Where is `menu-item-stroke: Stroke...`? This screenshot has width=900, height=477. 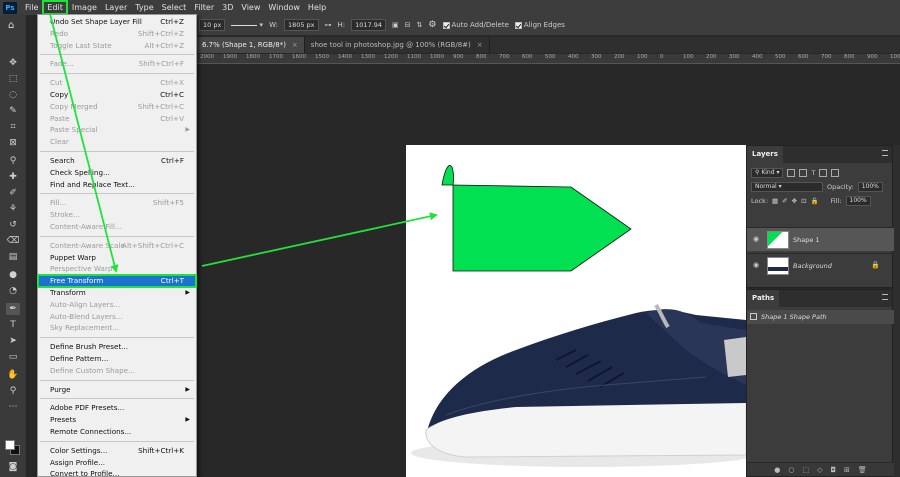
menu-item-stroke: Stroke... is located at coordinates (117, 215).